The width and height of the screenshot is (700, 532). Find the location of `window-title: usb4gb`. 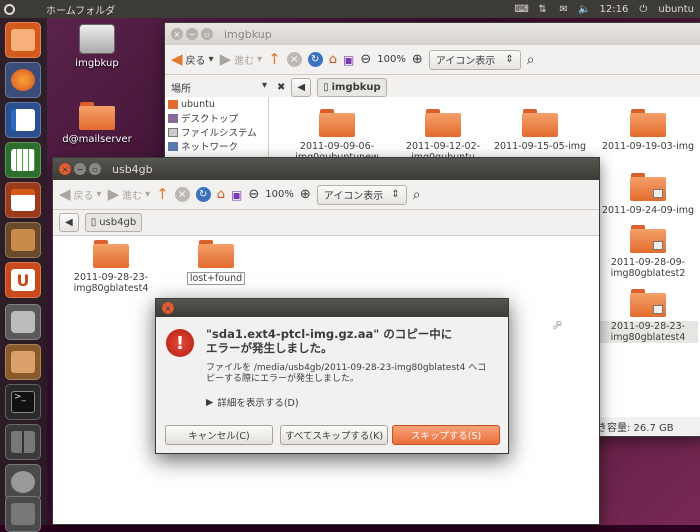

window-title: usb4gb is located at coordinates (132, 169).